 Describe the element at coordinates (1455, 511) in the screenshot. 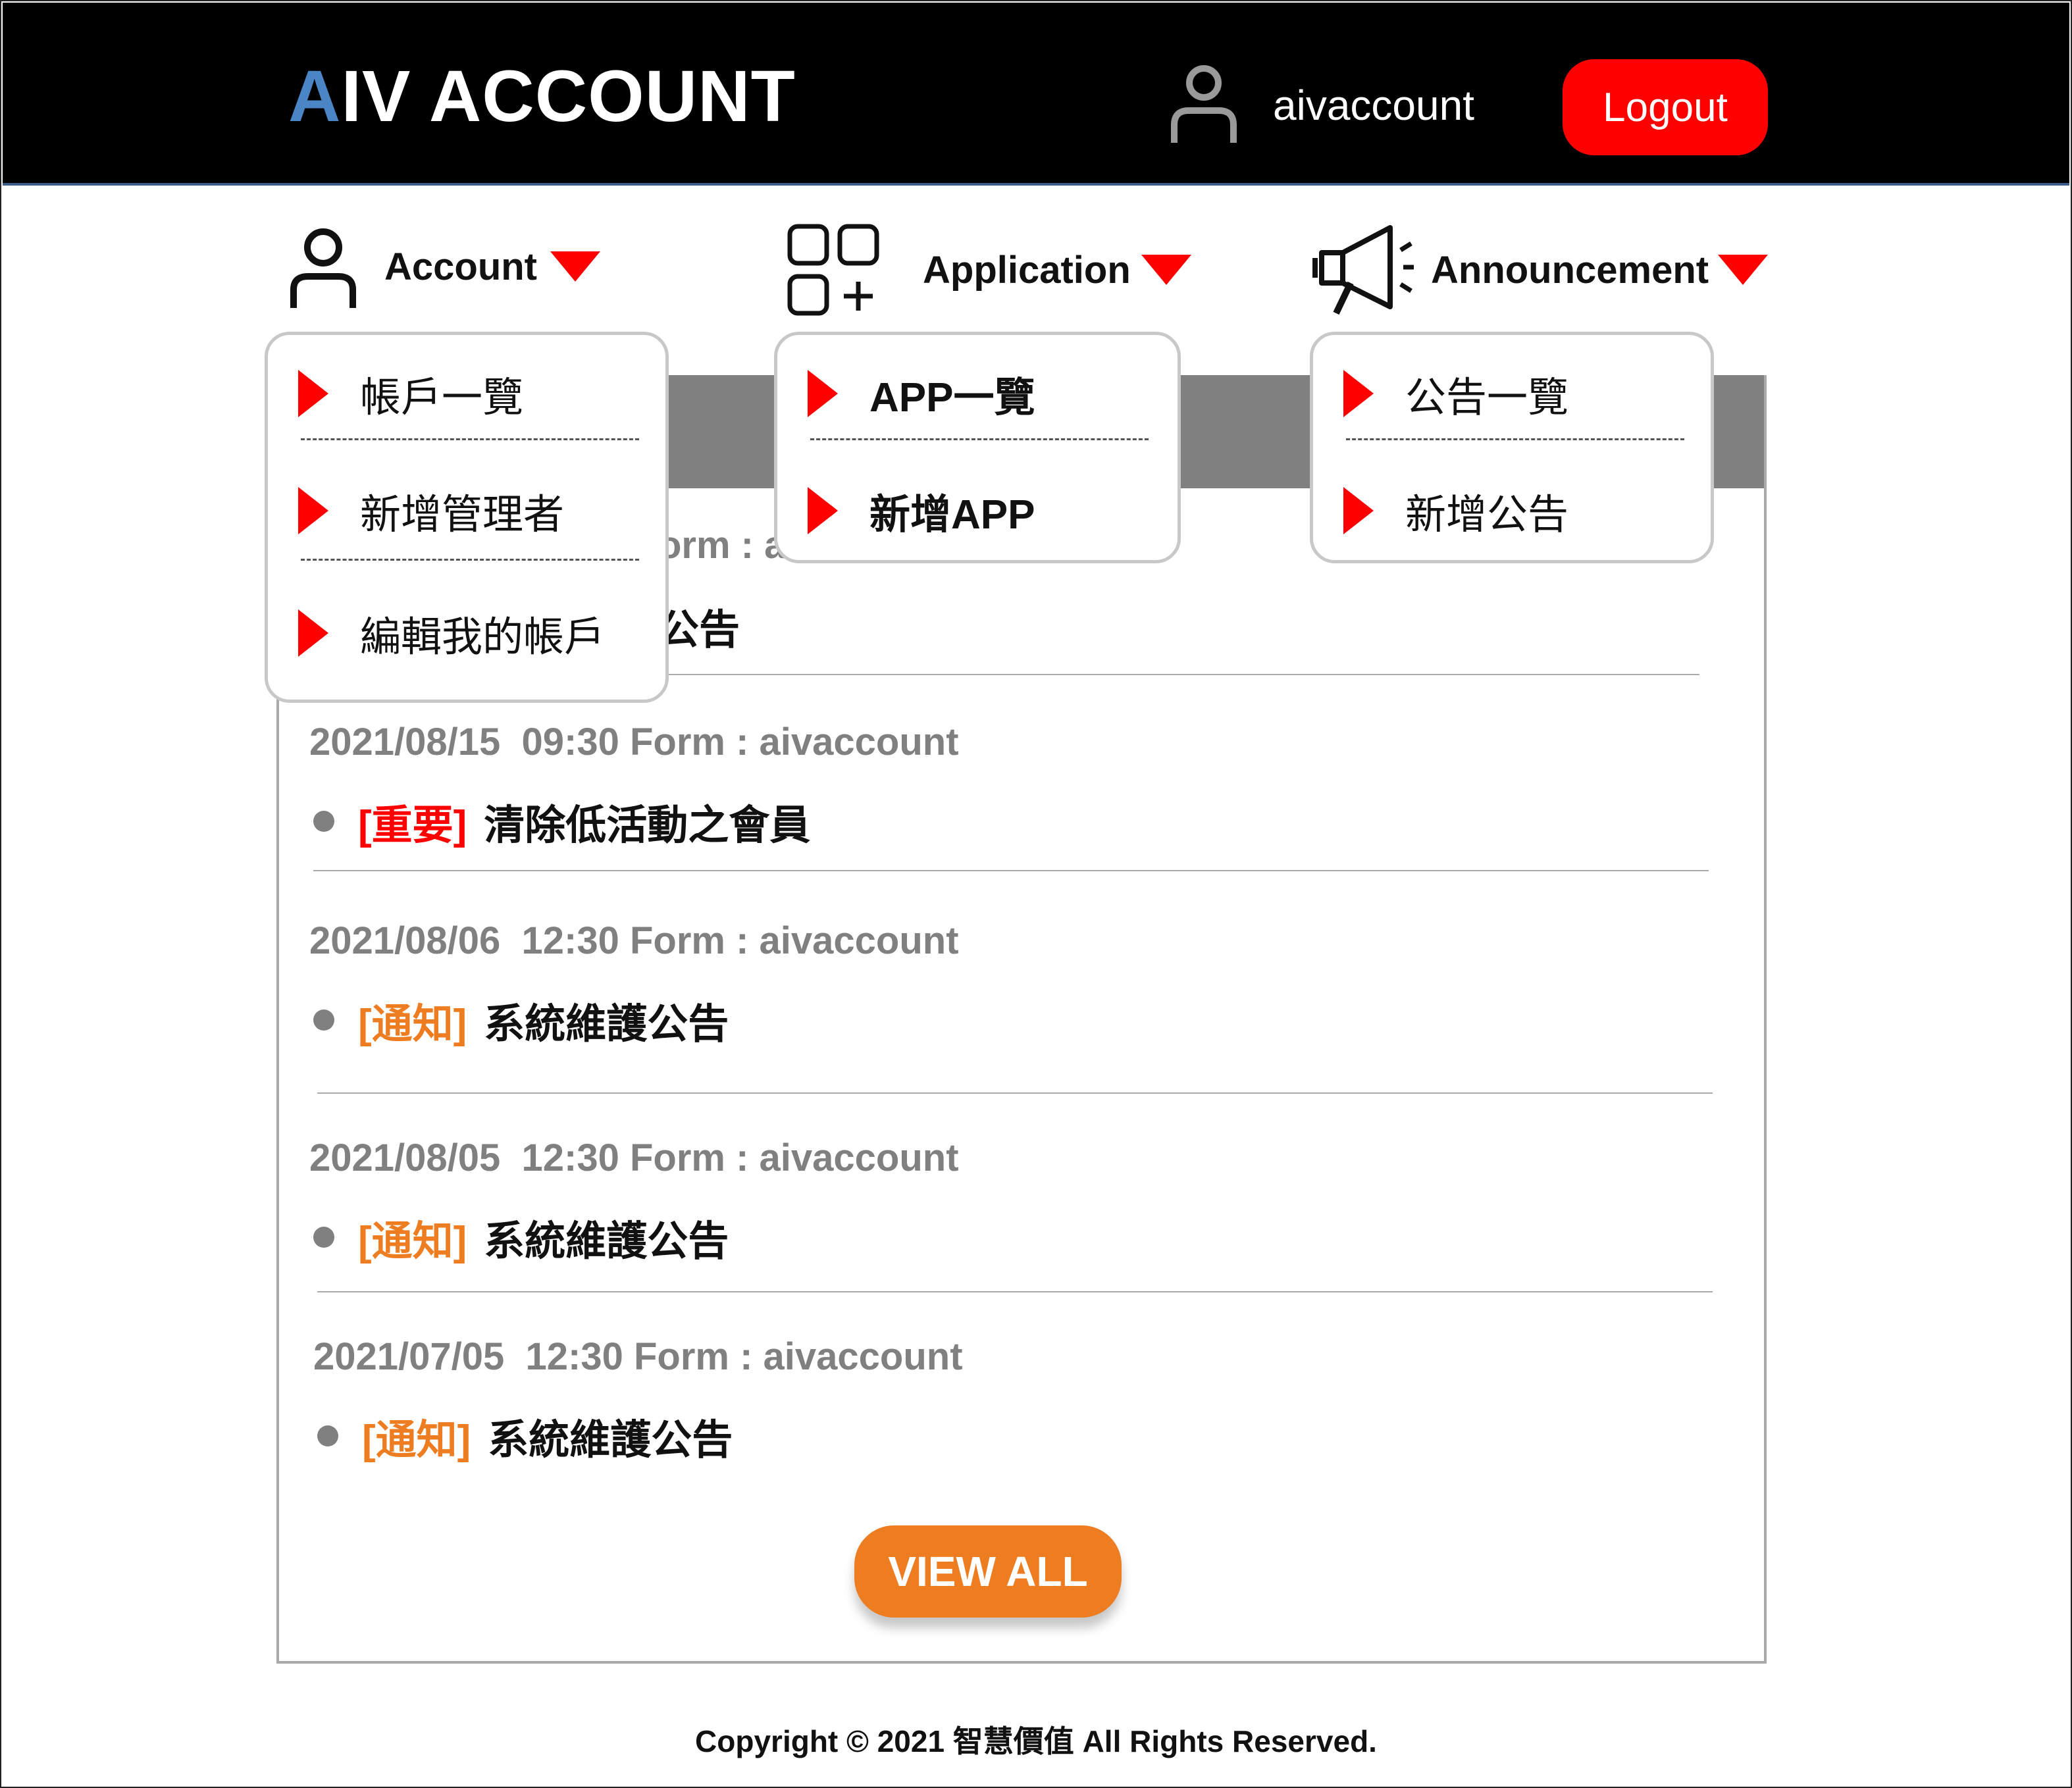

I see `menu-item-add-announcement: 新增公告` at that location.